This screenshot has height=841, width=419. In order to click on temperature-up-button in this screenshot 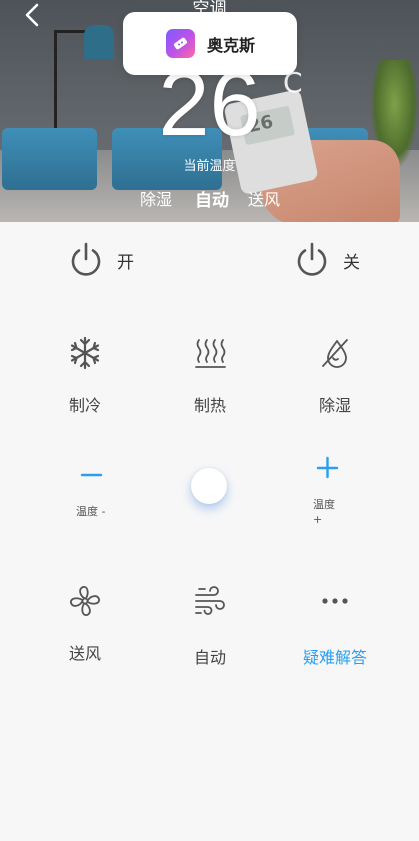, I will do `click(328, 468)`.